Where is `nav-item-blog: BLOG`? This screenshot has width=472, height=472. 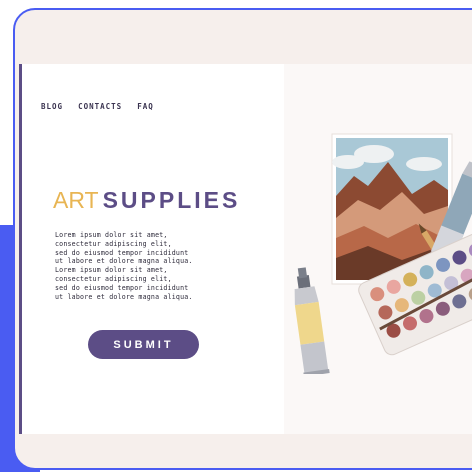
nav-item-blog: BLOG is located at coordinates (52, 106).